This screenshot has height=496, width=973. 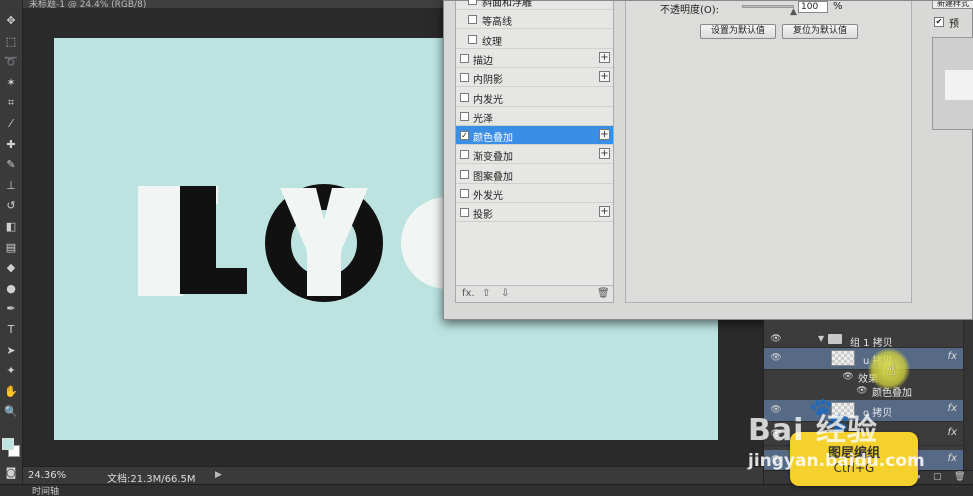 I want to click on magic-wand-icon: ✶, so click(x=11, y=83).